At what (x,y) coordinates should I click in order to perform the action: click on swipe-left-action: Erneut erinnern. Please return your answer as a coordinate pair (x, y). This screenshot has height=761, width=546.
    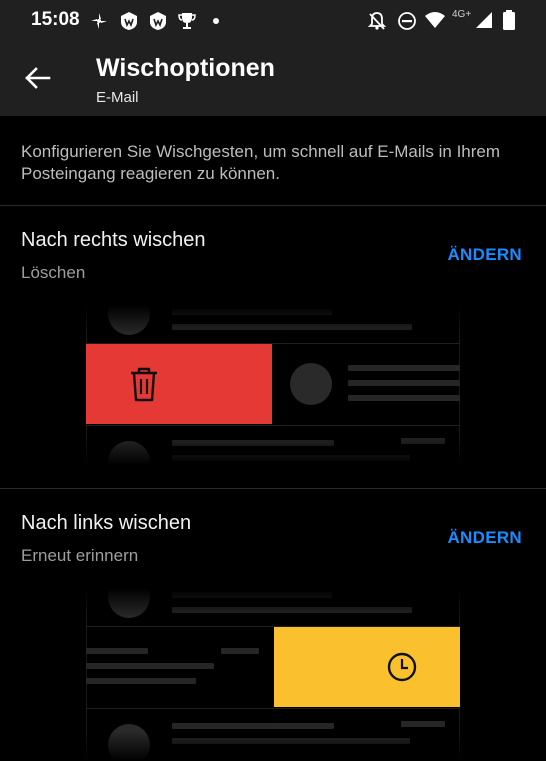
    Looking at the image, I should click on (80, 555).